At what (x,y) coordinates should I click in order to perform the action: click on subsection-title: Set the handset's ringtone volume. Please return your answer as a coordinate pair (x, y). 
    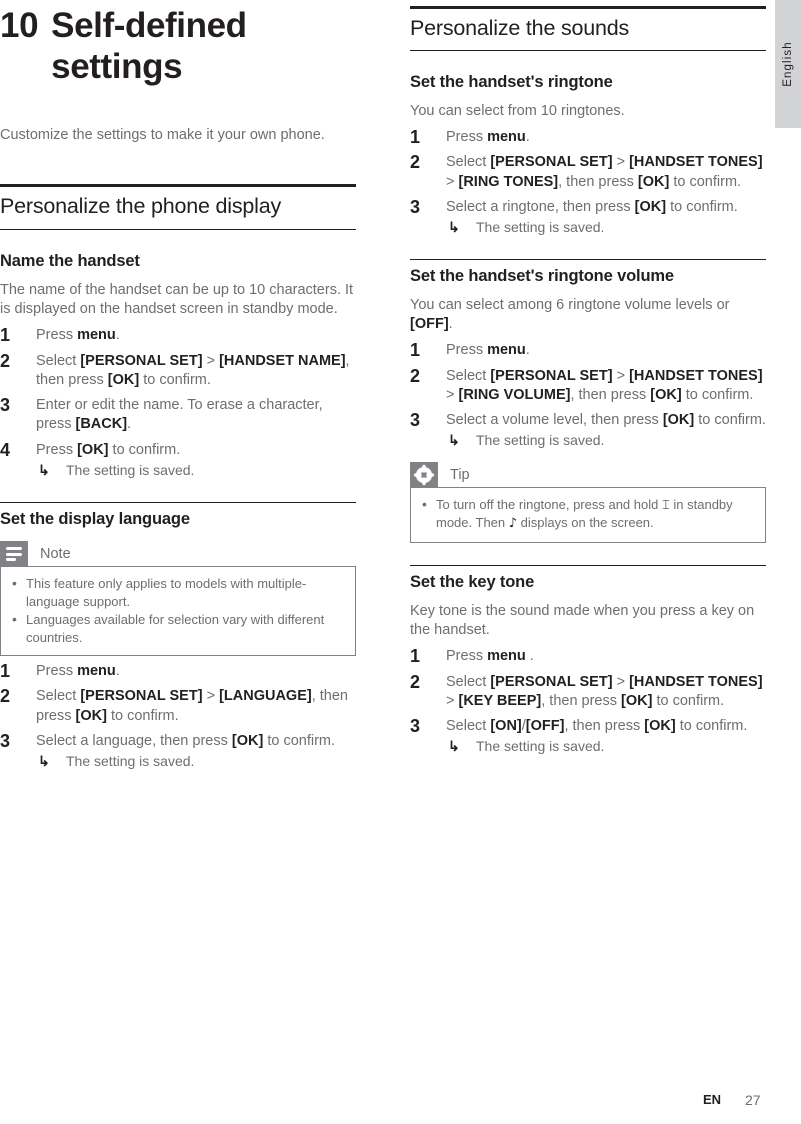
    Looking at the image, I should click on (542, 275).